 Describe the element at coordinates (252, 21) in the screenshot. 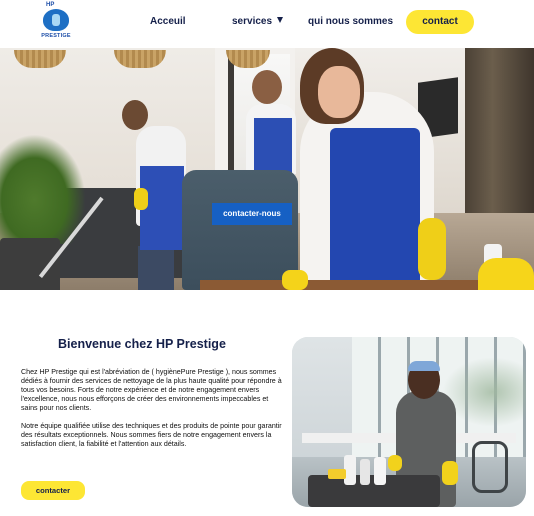

I see `nav-services-label: services` at that location.